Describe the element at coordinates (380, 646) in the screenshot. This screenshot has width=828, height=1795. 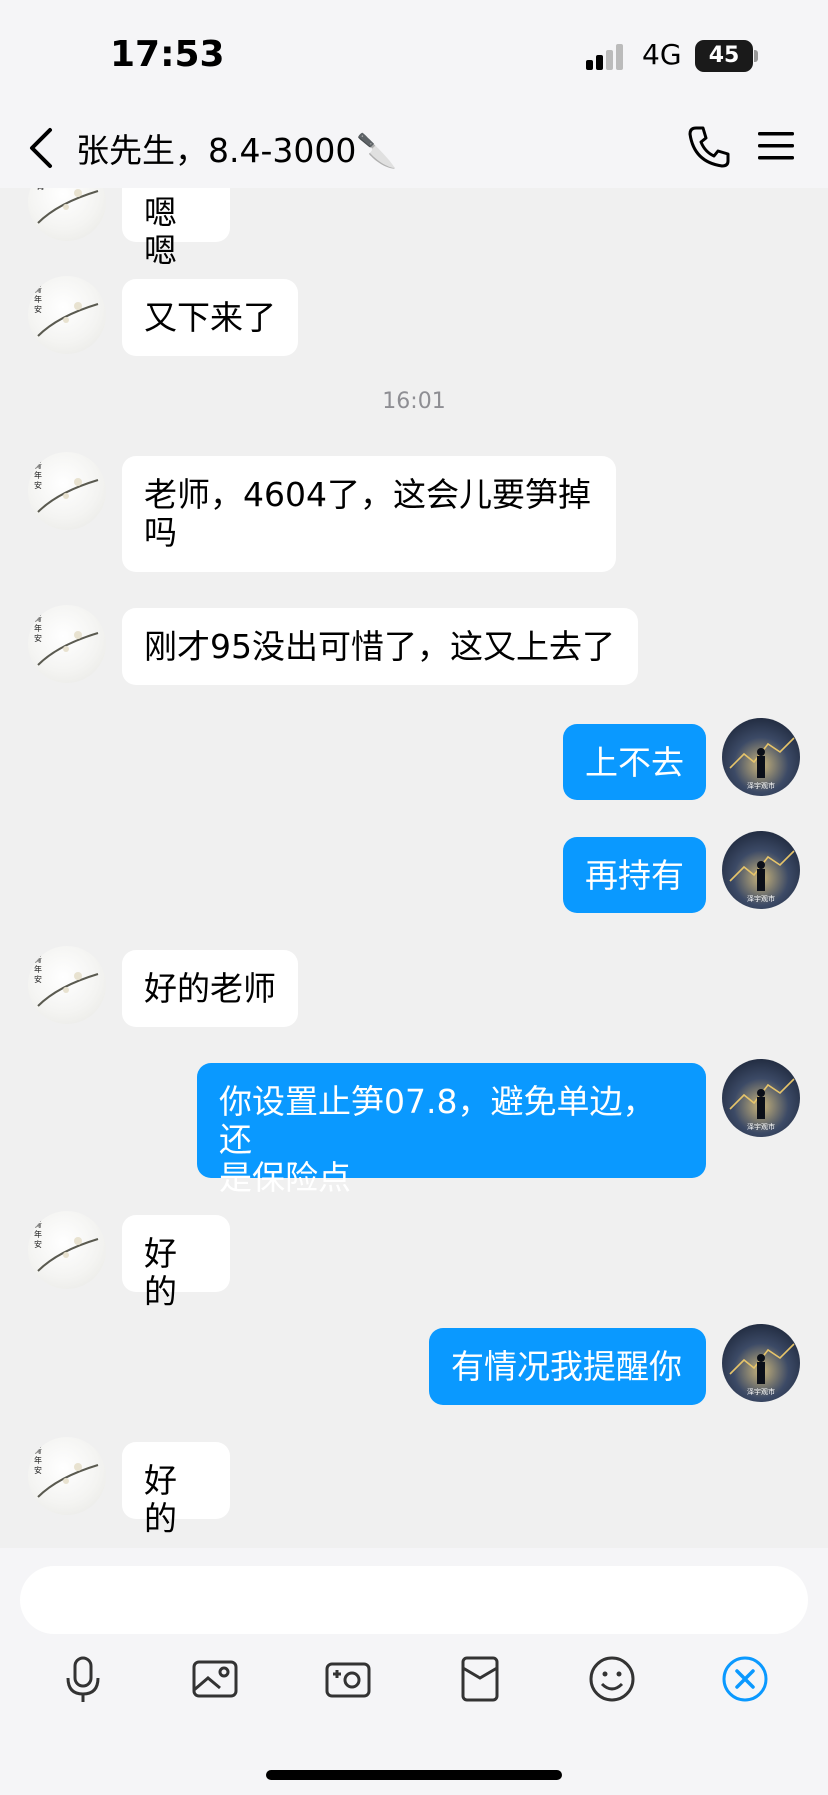
I see `message-bubble-incoming: 刚才95没出可惜了，这又上去了` at that location.